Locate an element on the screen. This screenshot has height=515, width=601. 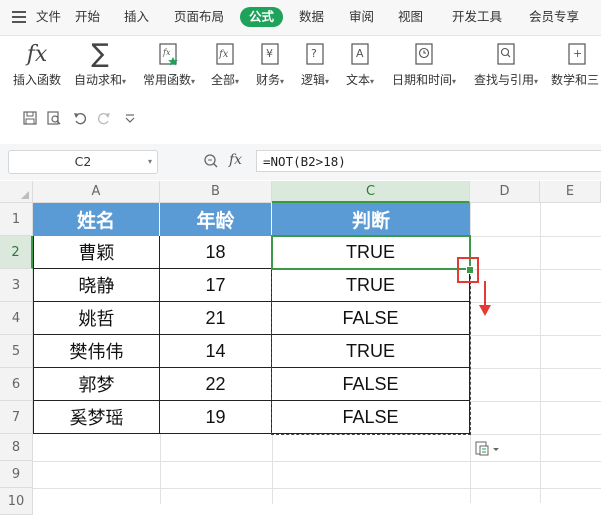
undo-icon is located at coordinates (80, 118).